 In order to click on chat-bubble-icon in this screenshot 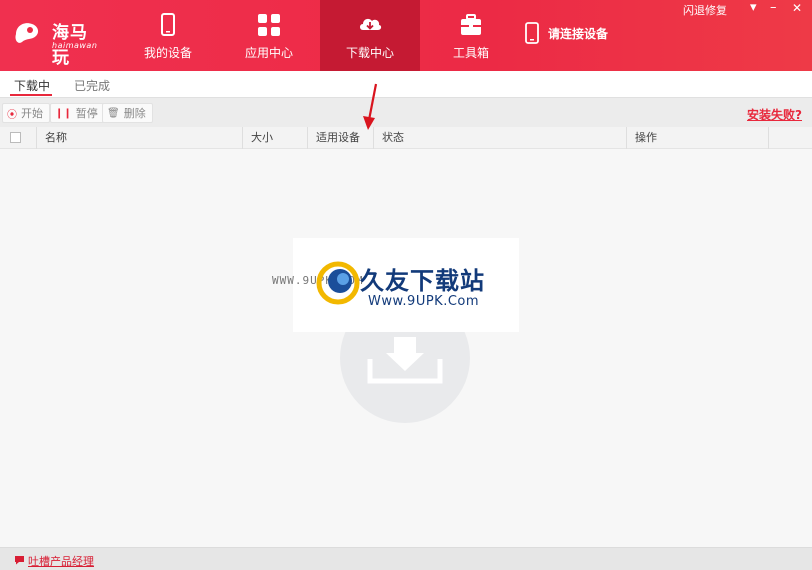, I will do `click(19, 561)`.